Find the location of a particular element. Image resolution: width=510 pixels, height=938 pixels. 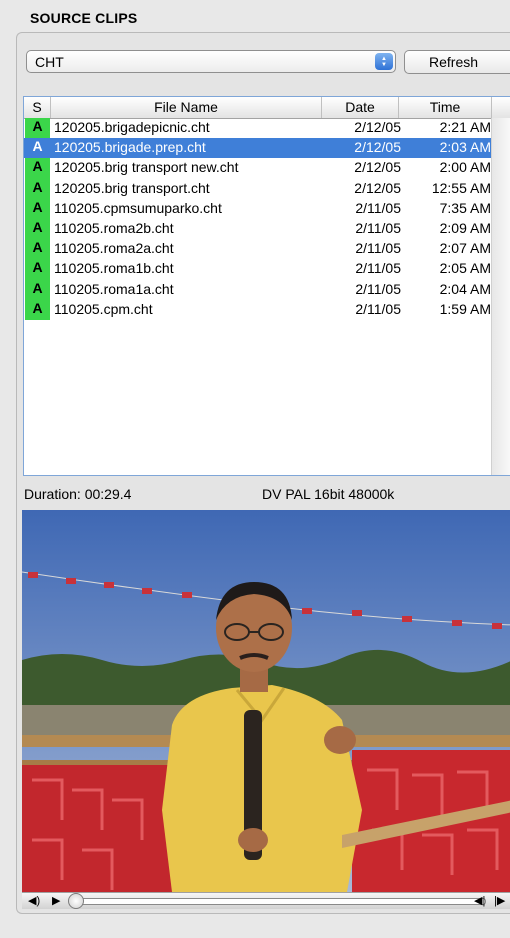

file-name-cell: 110205.roma1b.cht is located at coordinates (114, 268).